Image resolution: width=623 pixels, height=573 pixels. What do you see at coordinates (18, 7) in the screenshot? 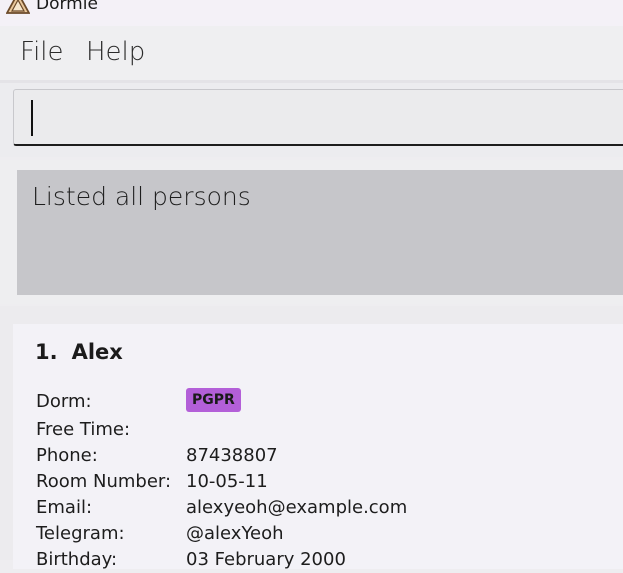
I see `app-icon` at bounding box center [18, 7].